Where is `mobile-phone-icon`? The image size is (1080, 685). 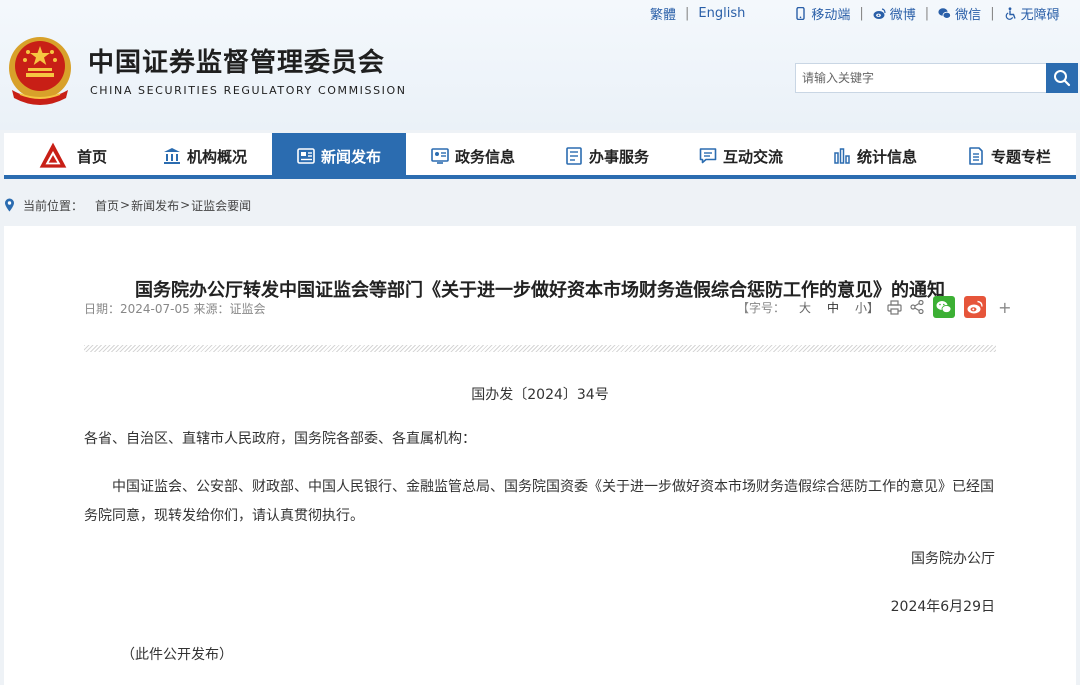
mobile-phone-icon is located at coordinates (801, 13).